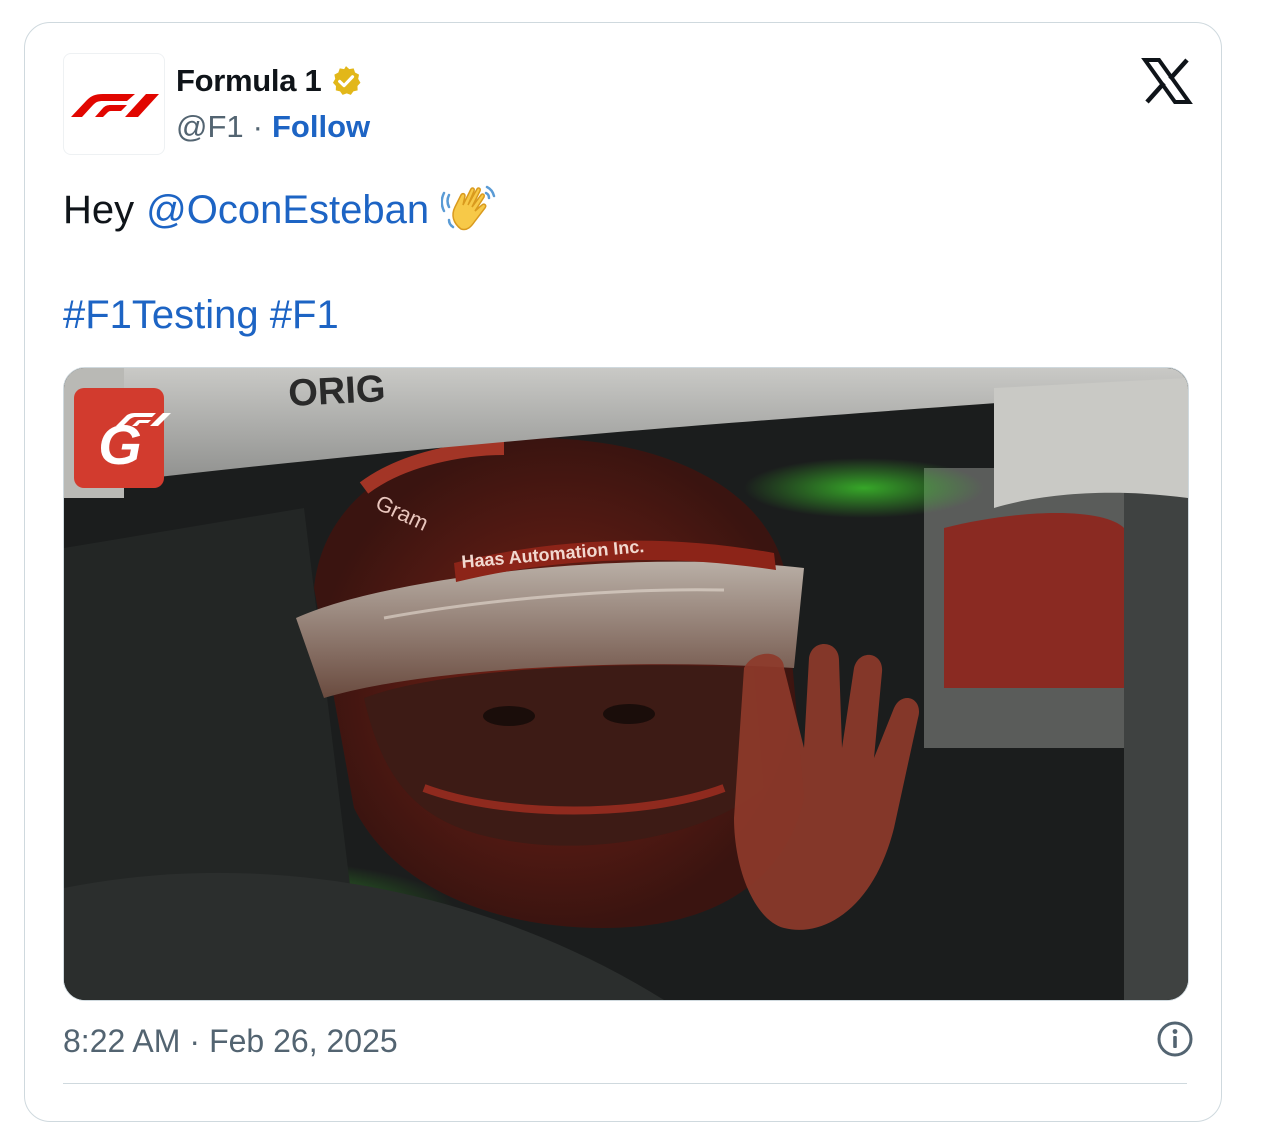  I want to click on follow-button: Follow, so click(321, 127).